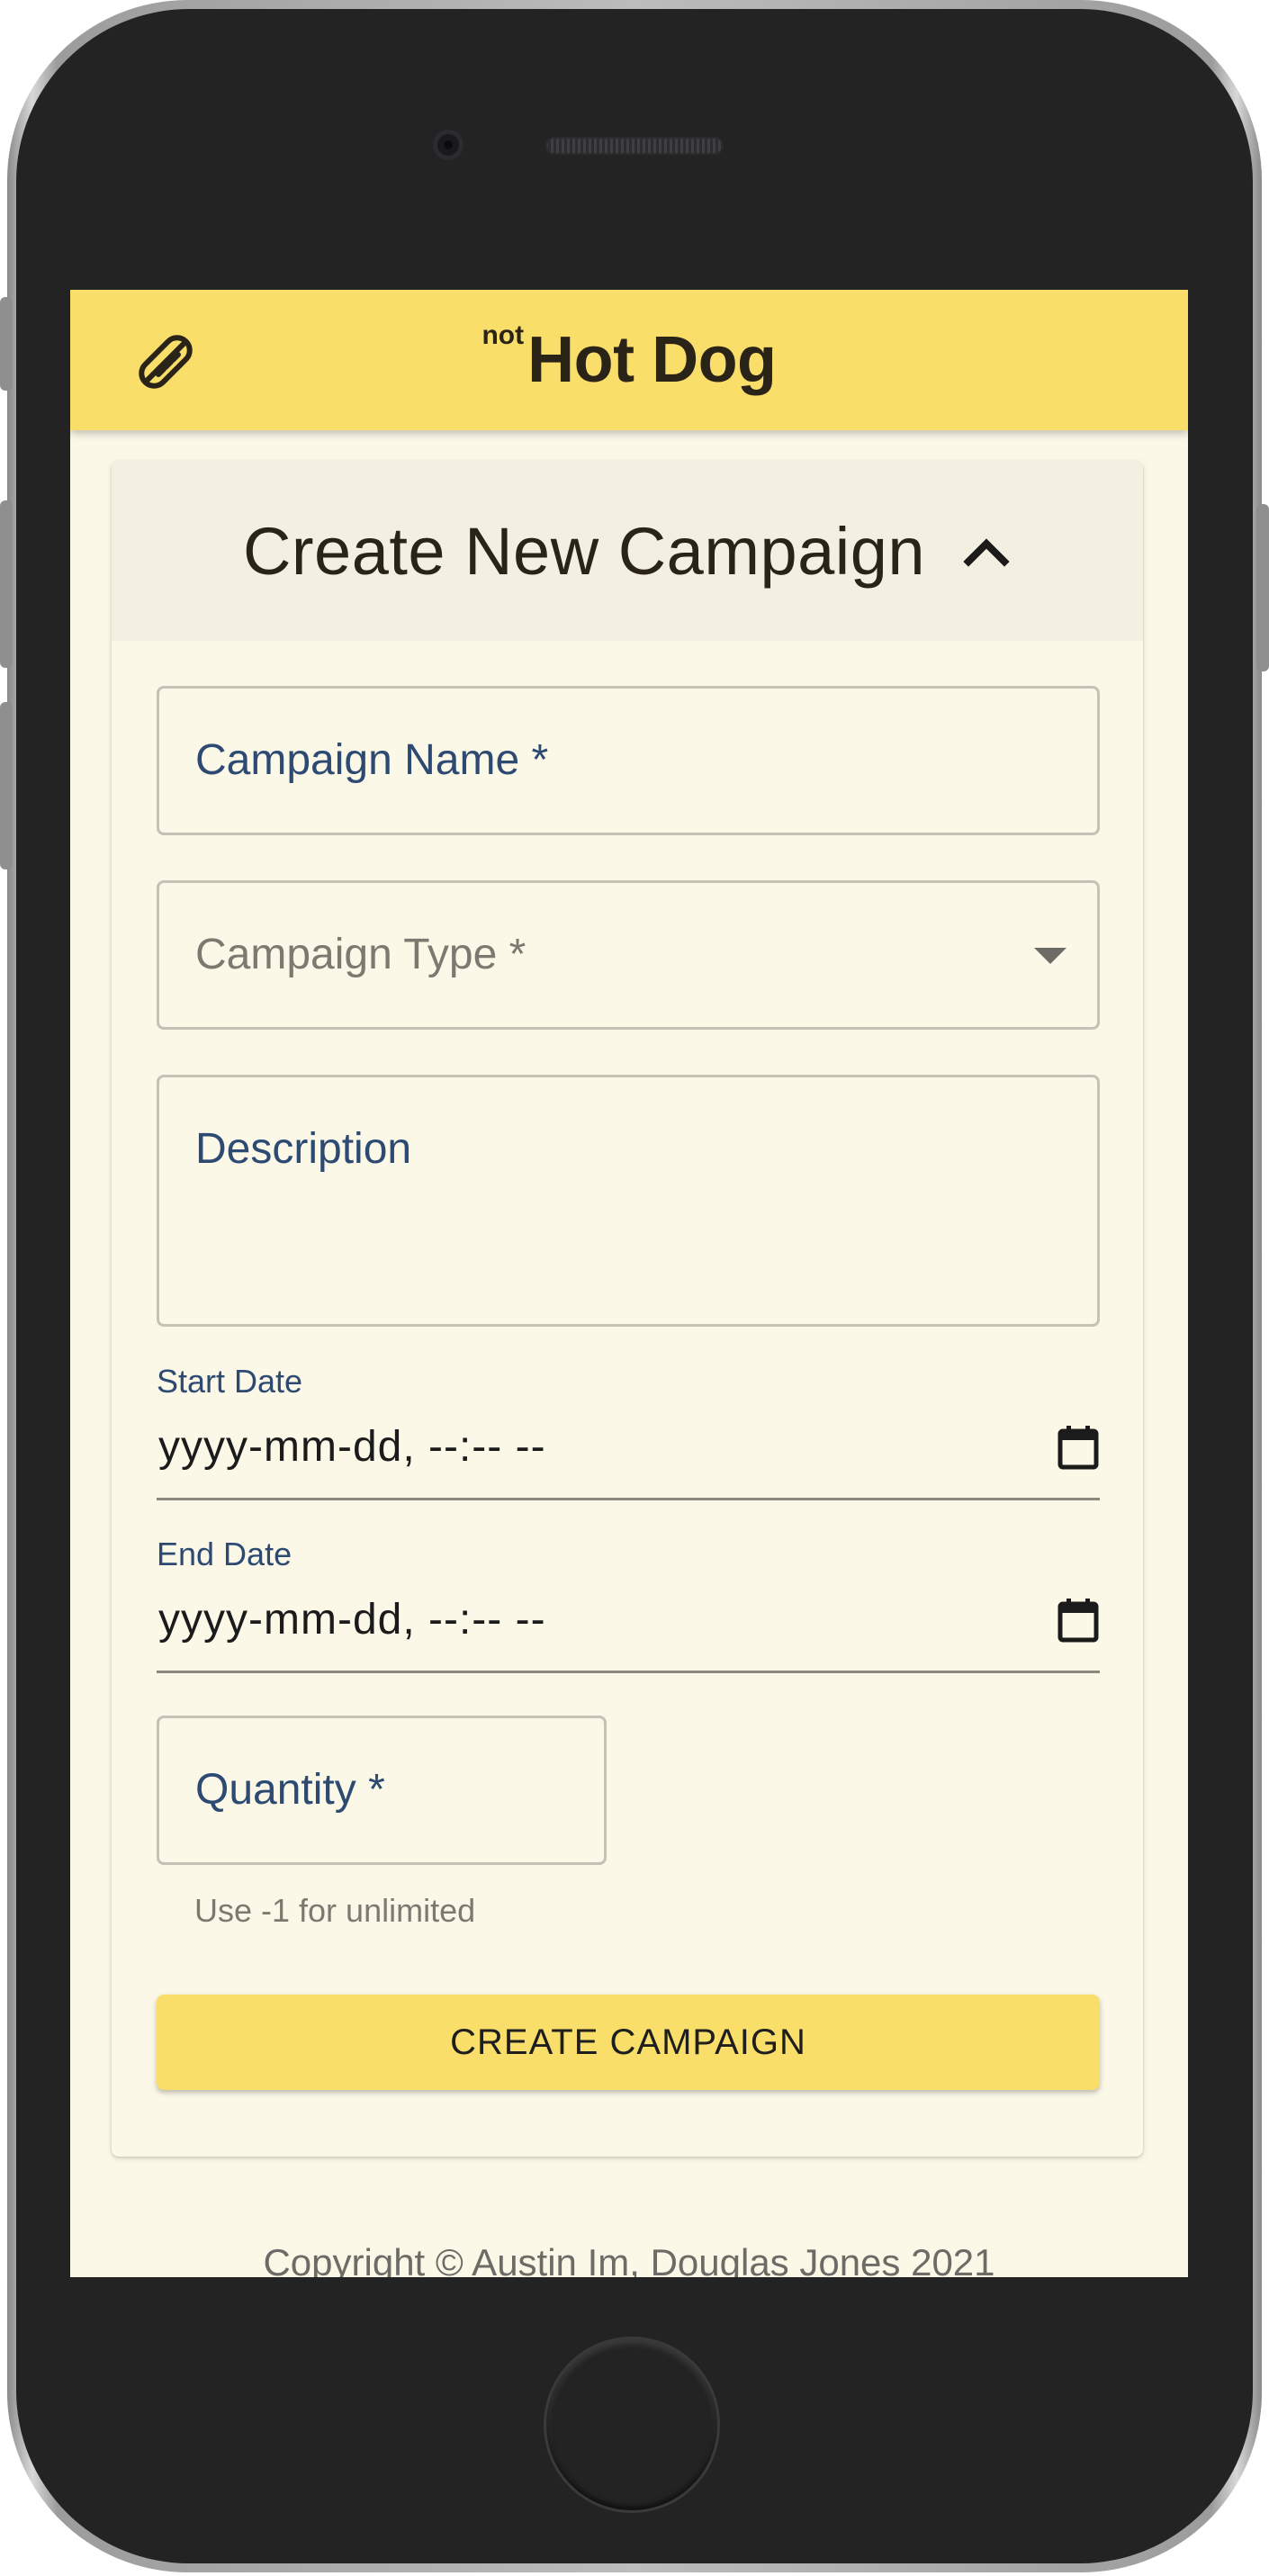  What do you see at coordinates (628, 1672) in the screenshot?
I see `end-date-underline` at bounding box center [628, 1672].